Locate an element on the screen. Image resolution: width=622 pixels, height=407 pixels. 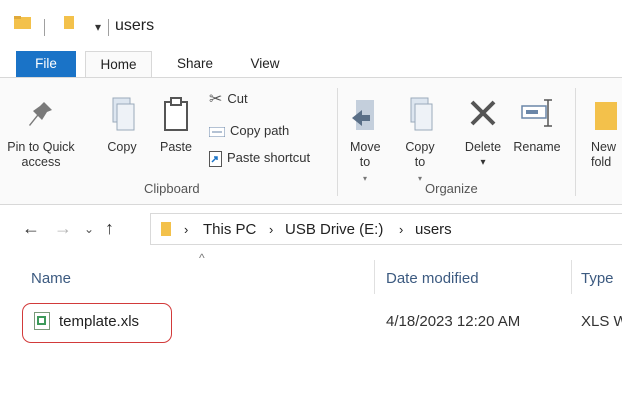
highlight-annotation is located at coordinates (97, 323).